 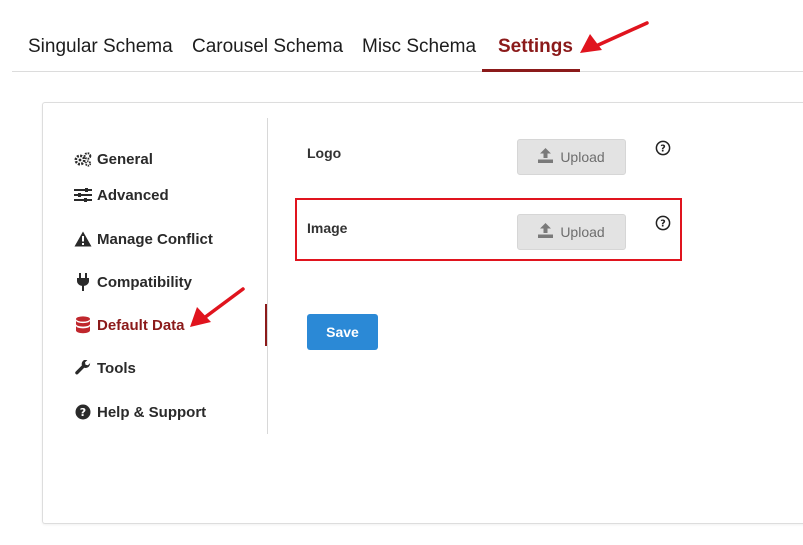 I want to click on tab-misc-schema: Misc Schema, so click(x=419, y=47).